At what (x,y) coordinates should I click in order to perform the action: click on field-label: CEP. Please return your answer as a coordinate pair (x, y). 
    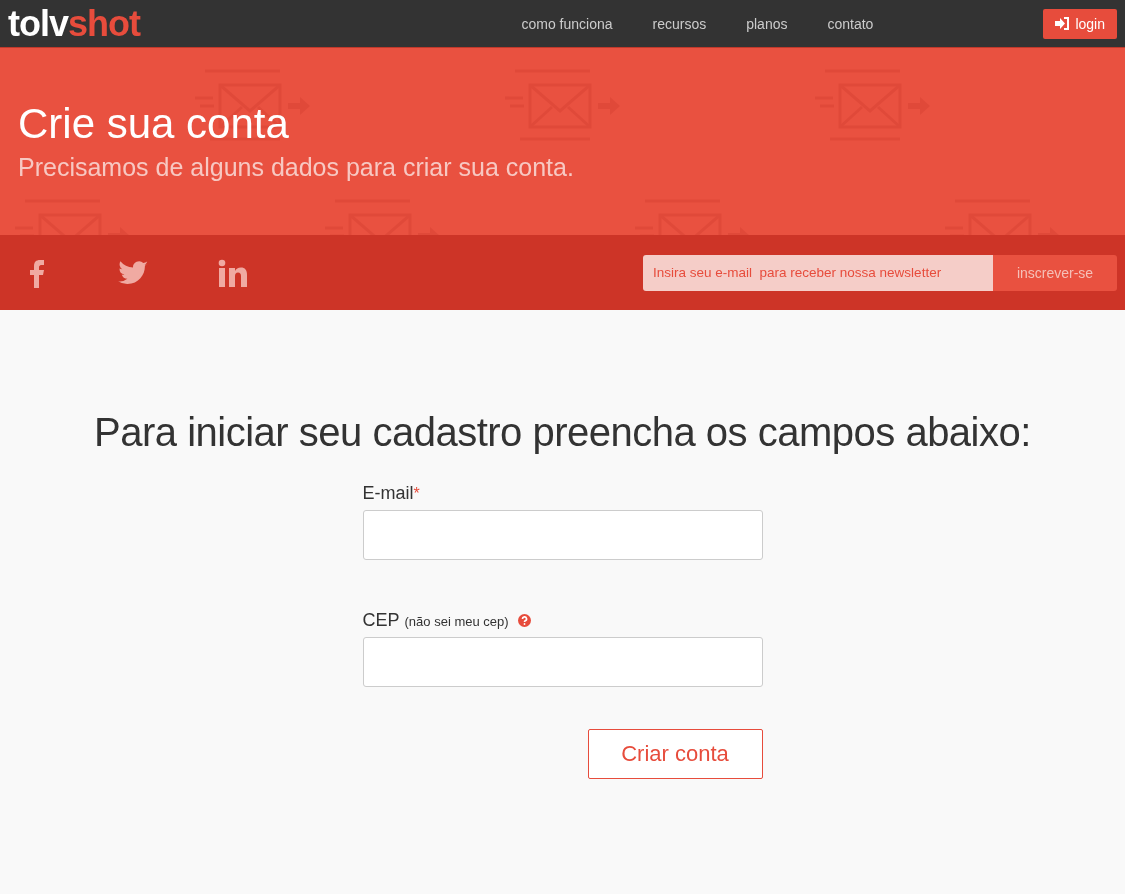
    Looking at the image, I should click on (381, 620).